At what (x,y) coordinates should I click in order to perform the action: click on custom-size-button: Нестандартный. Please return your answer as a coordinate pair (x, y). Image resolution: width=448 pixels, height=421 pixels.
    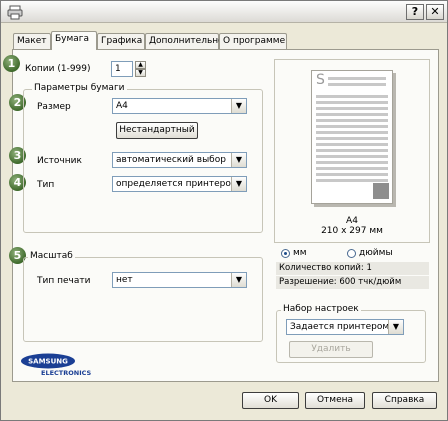
    Looking at the image, I should click on (157, 130).